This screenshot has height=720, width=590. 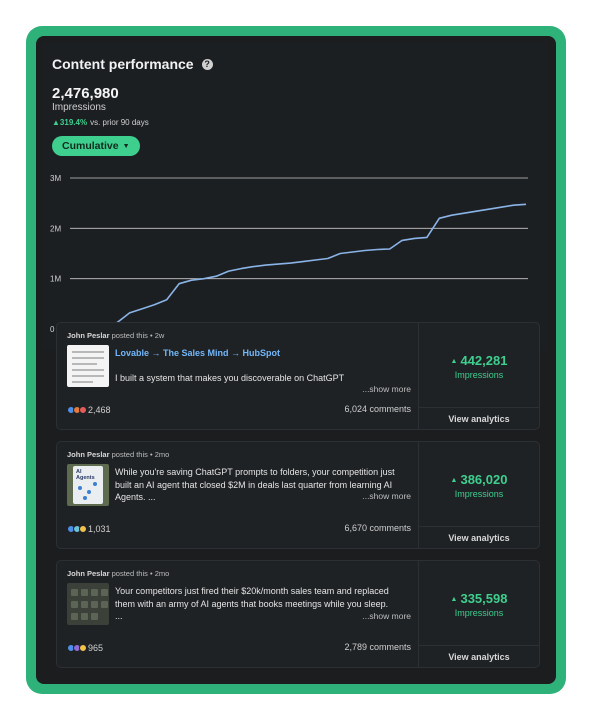 I want to click on y-tick-label: 2M, so click(x=55, y=228).